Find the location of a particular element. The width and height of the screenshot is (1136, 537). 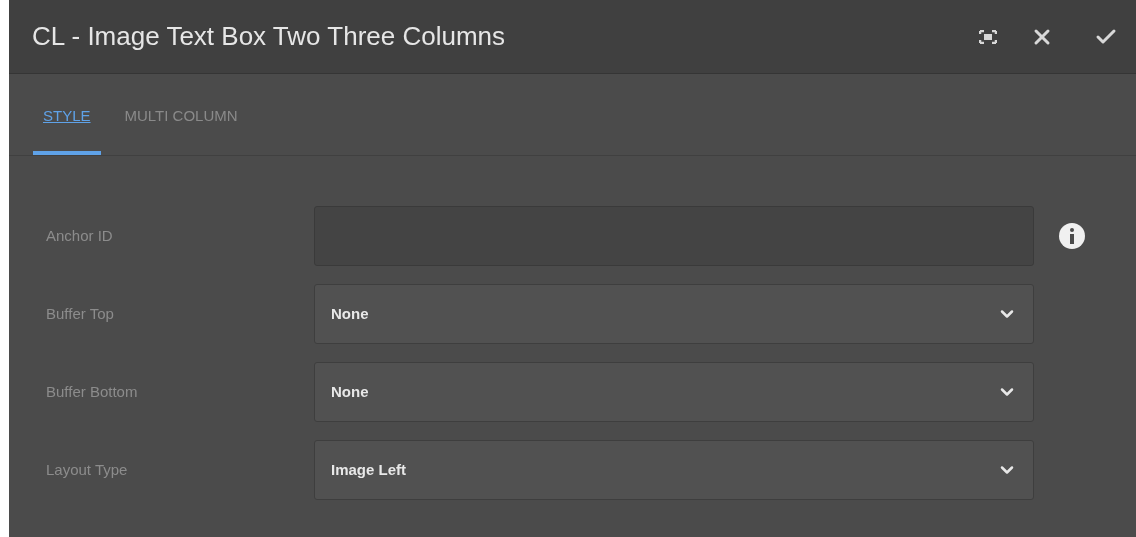

dialog-title: CL - Image Text Box Two Three Columns is located at coordinates (269, 36).